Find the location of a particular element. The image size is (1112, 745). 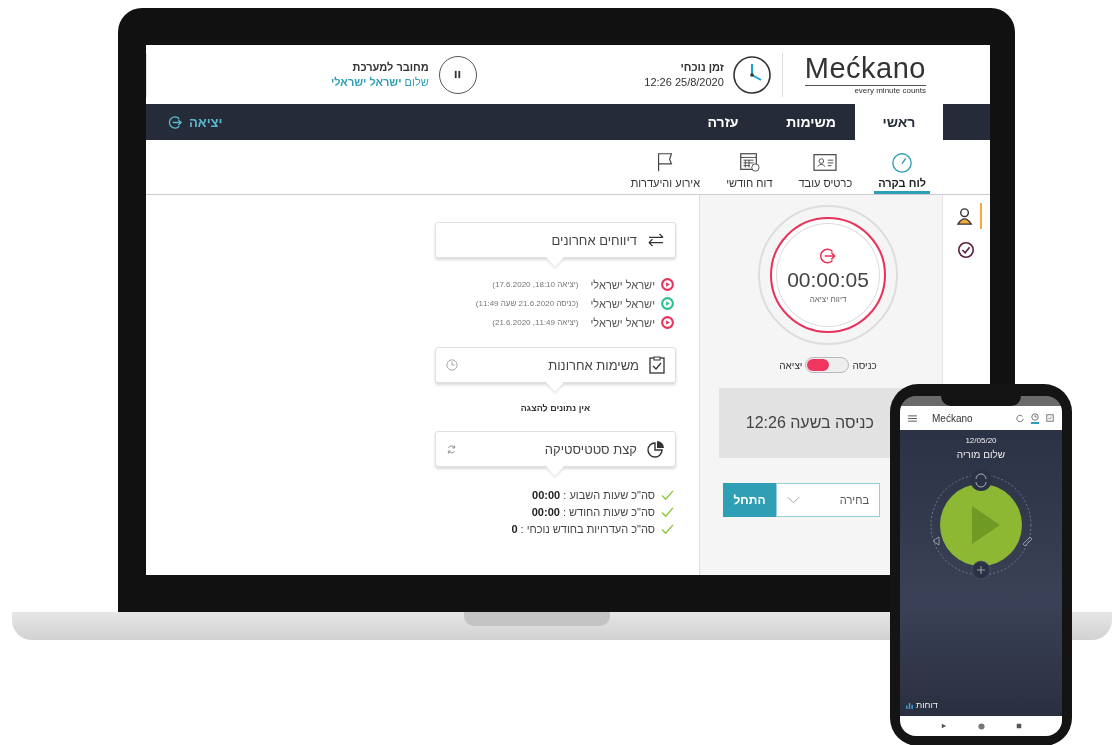

nav-tab: משימות is located at coordinates (811, 122).